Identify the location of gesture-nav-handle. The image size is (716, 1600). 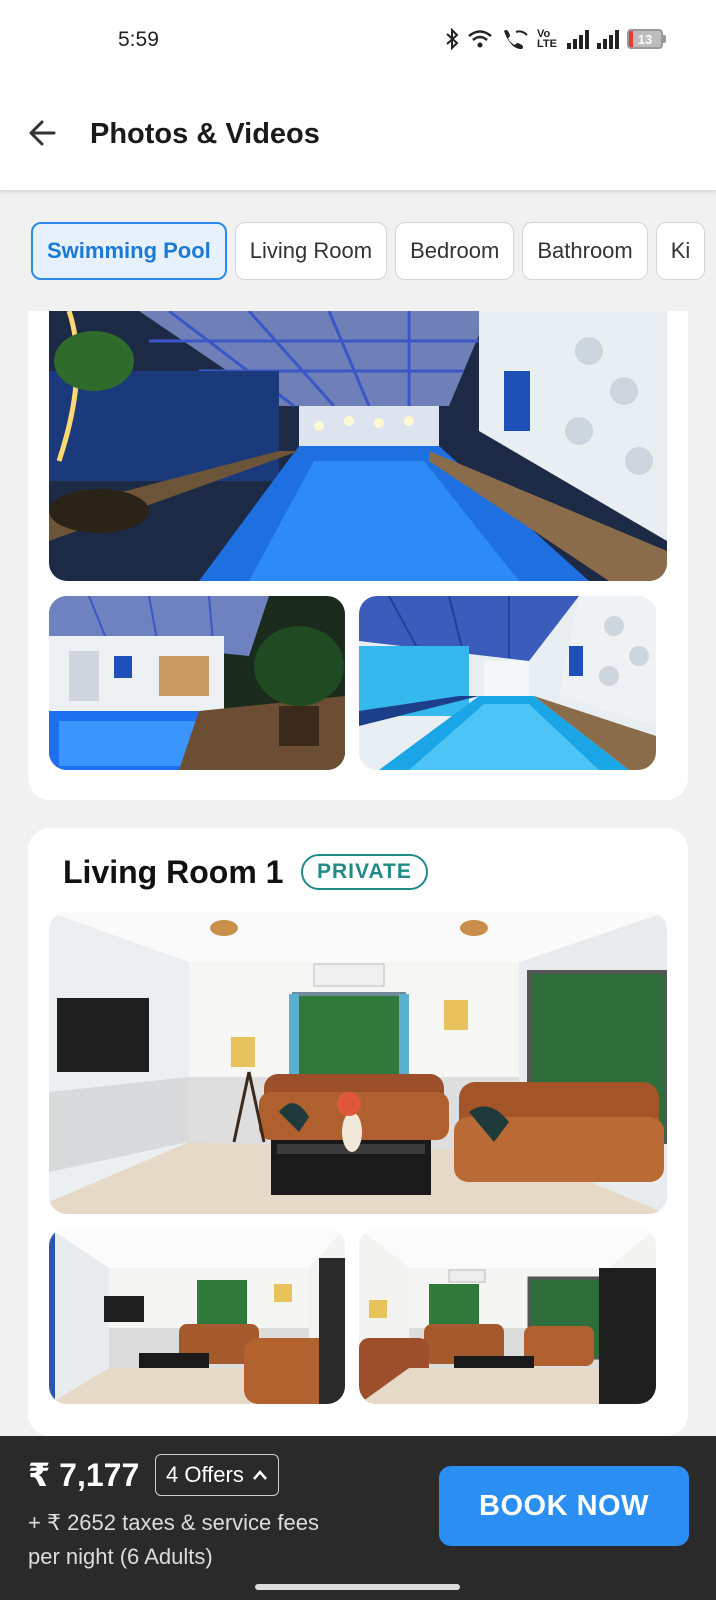
(357, 1587).